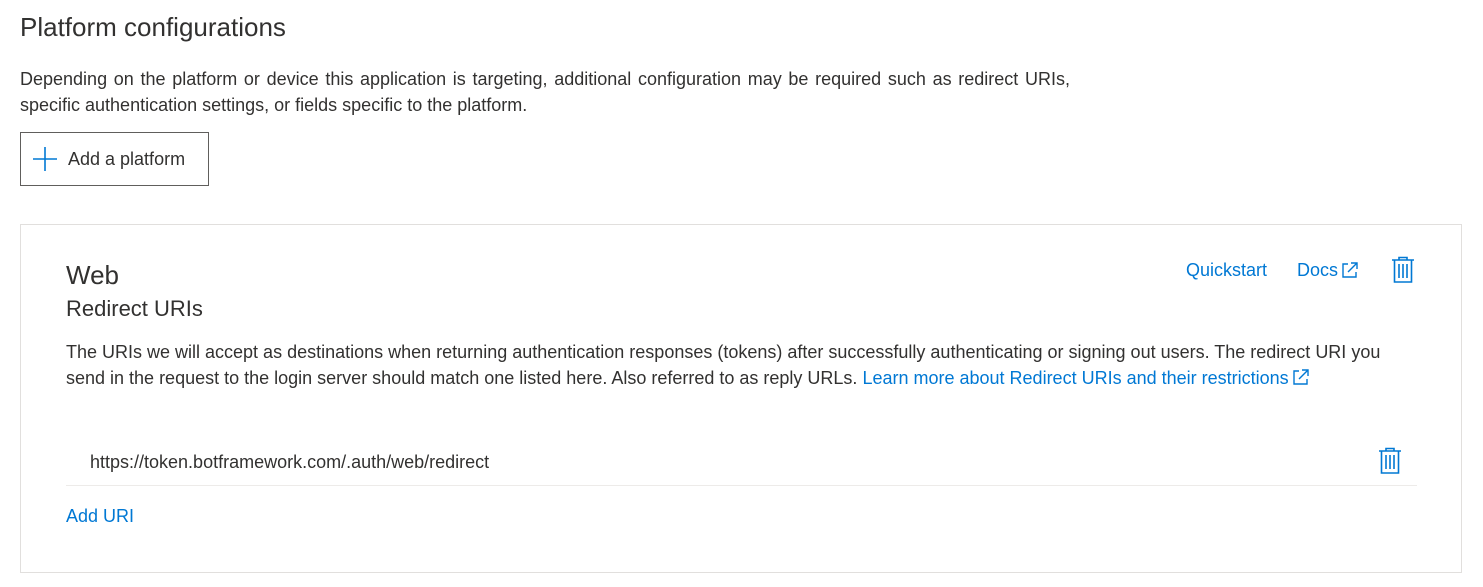 The image size is (1483, 587). I want to click on redirect-uris-heading: Redirect URIs, so click(134, 308).